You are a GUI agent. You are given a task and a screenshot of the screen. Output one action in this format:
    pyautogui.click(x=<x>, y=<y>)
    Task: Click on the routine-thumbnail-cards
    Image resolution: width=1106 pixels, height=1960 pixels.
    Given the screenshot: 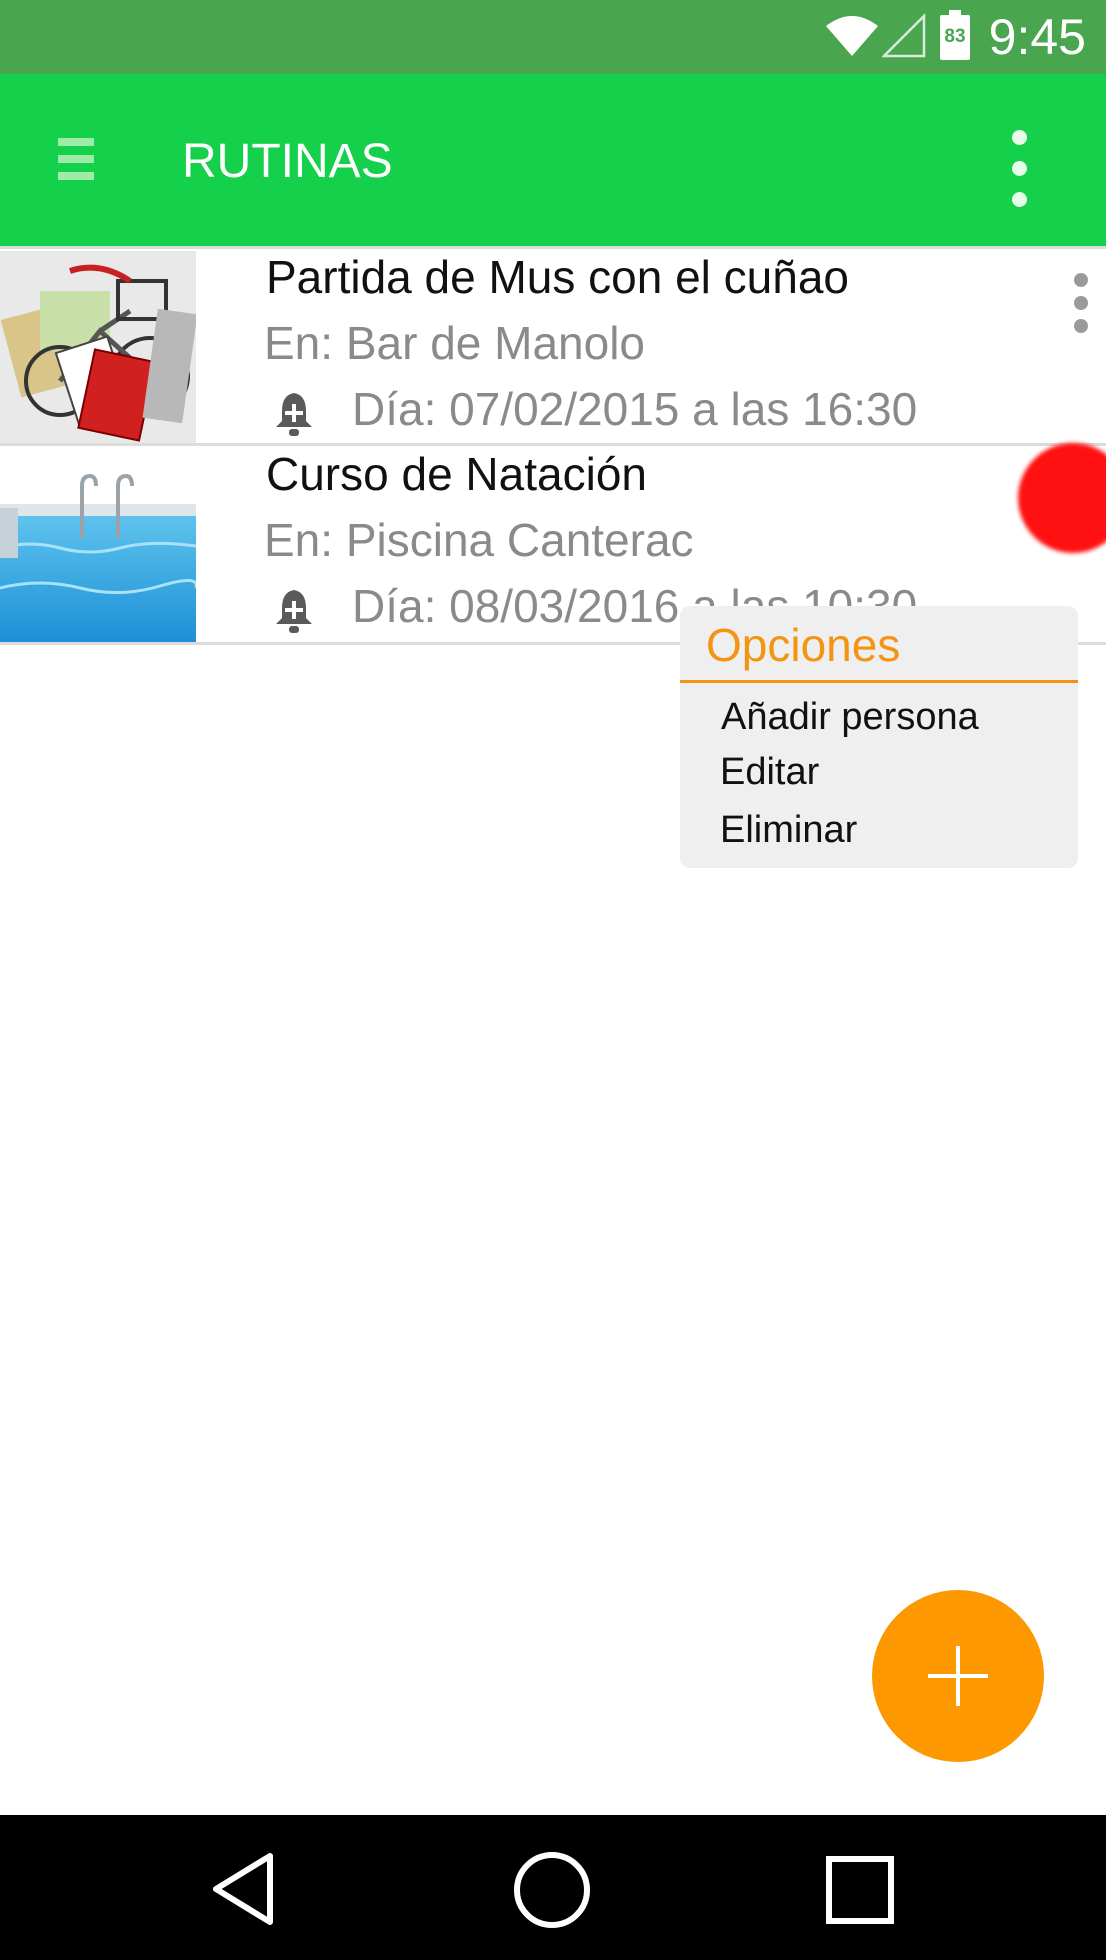 What is the action you would take?
    pyautogui.click(x=98, y=348)
    